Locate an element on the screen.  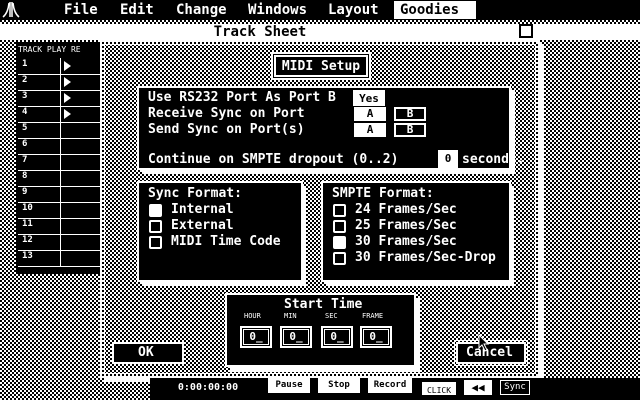
track-number: 3 is located at coordinates (25, 96).